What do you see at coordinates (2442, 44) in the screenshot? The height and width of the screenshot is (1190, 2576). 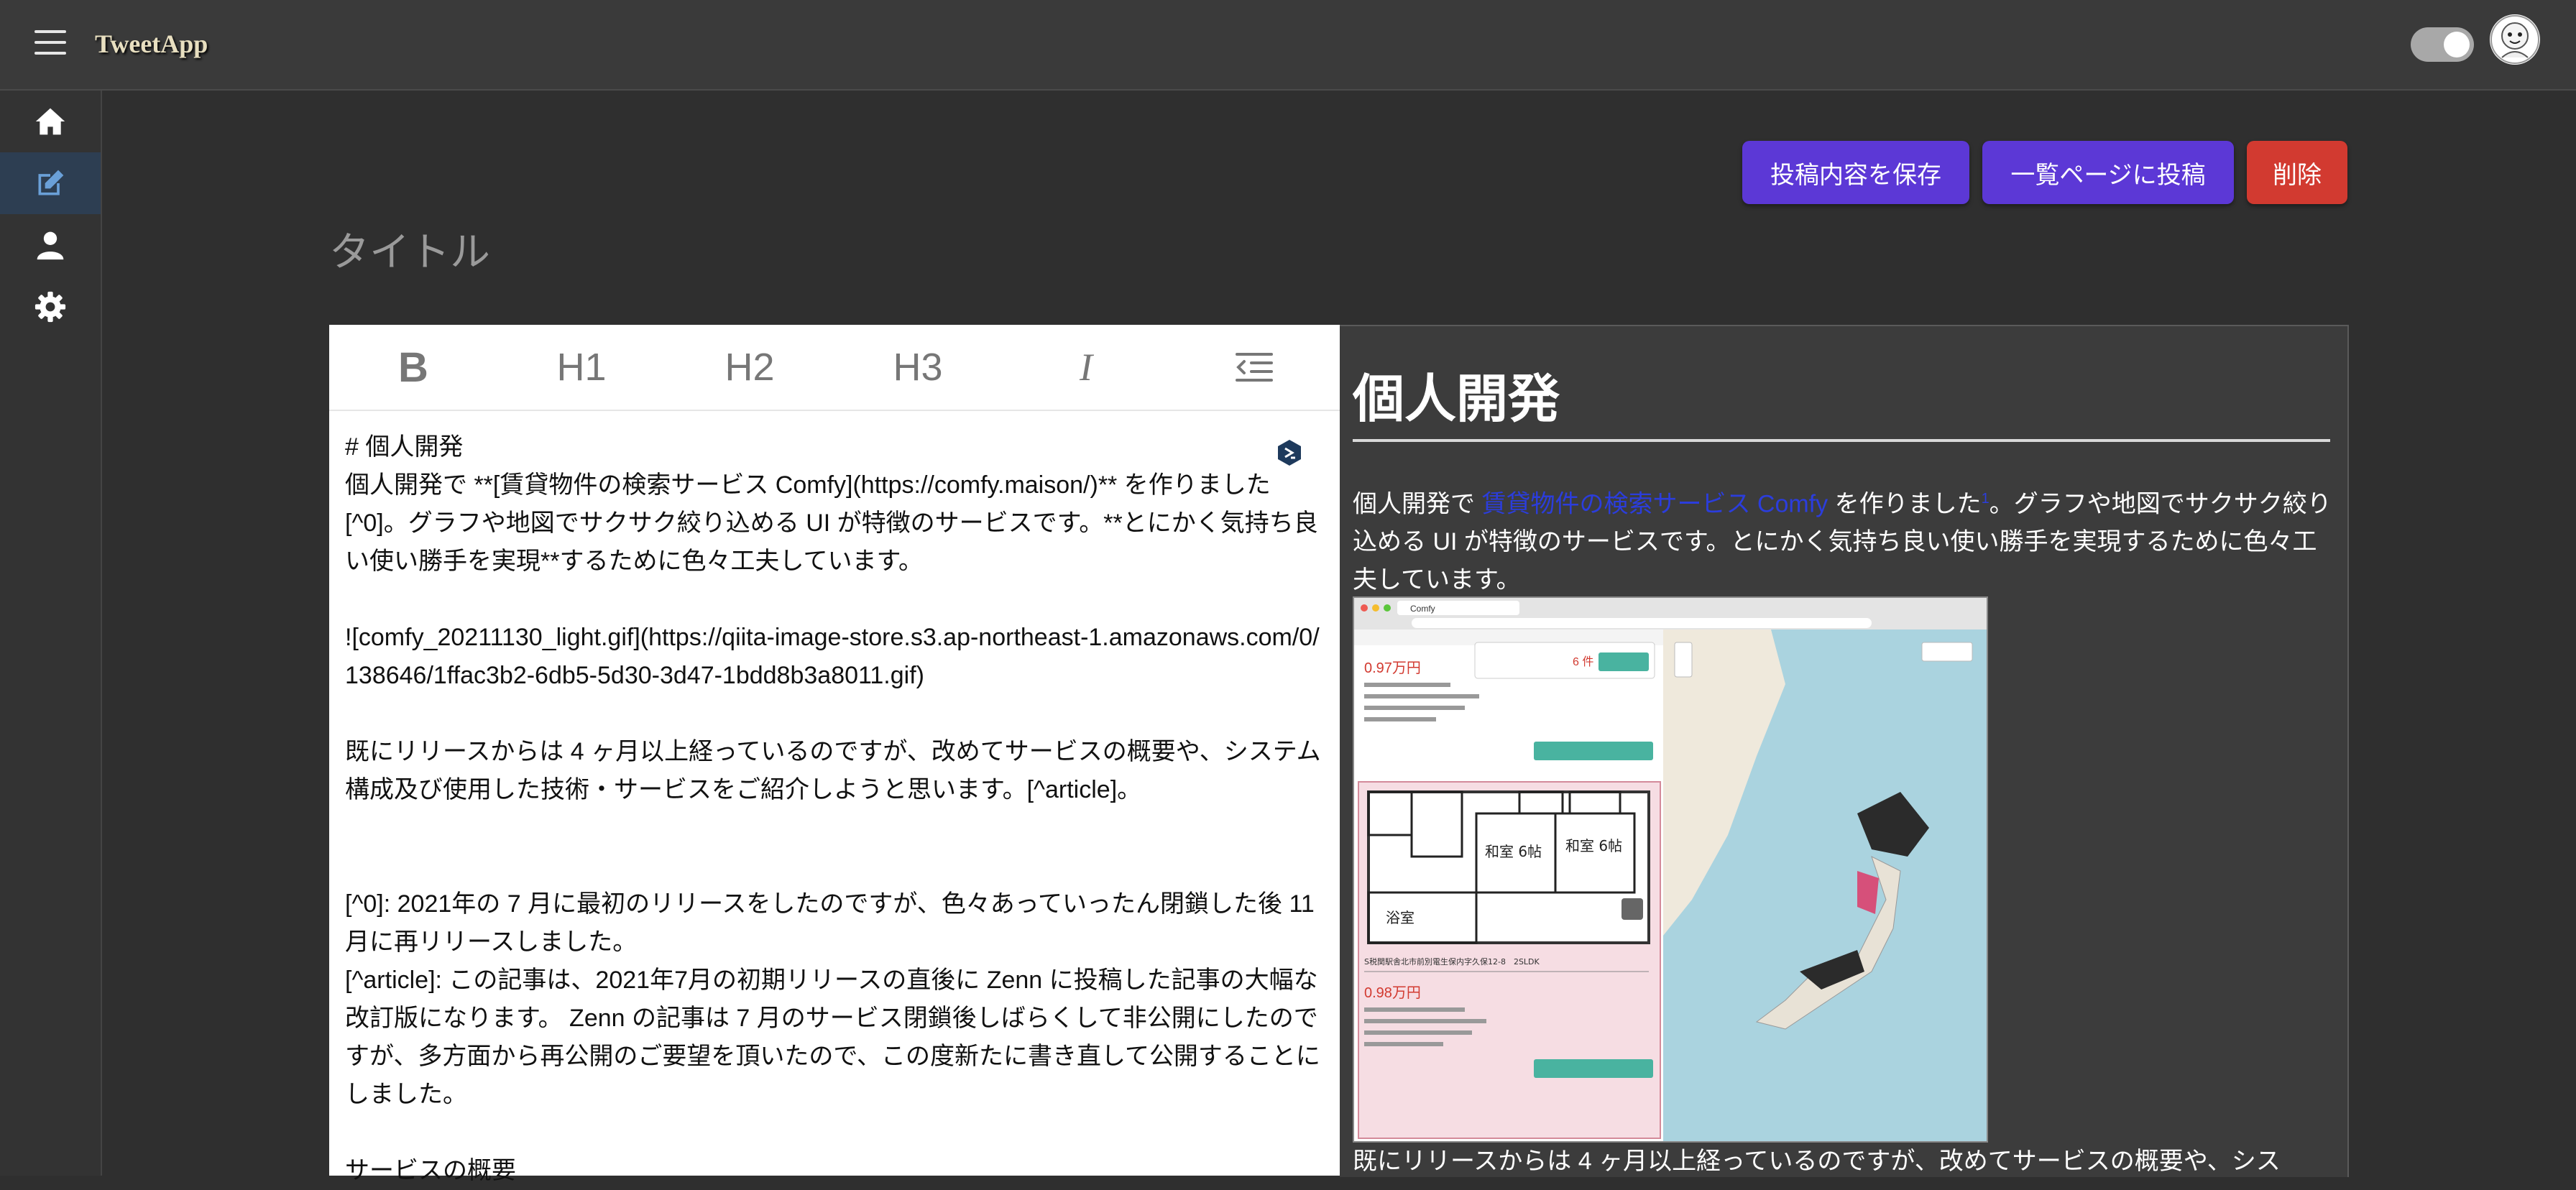 I see `theme-toggle` at bounding box center [2442, 44].